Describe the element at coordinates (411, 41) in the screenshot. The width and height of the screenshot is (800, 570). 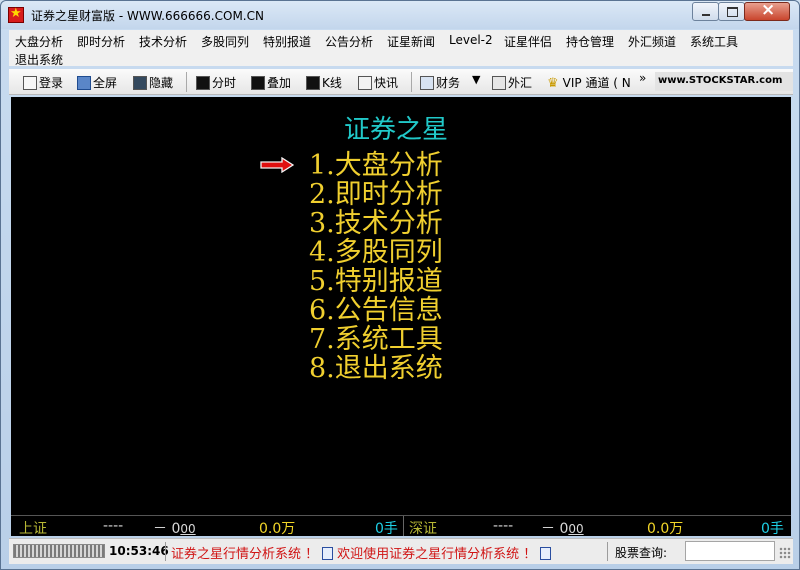
I see `menu-stockstar-news: 证星新闻` at that location.